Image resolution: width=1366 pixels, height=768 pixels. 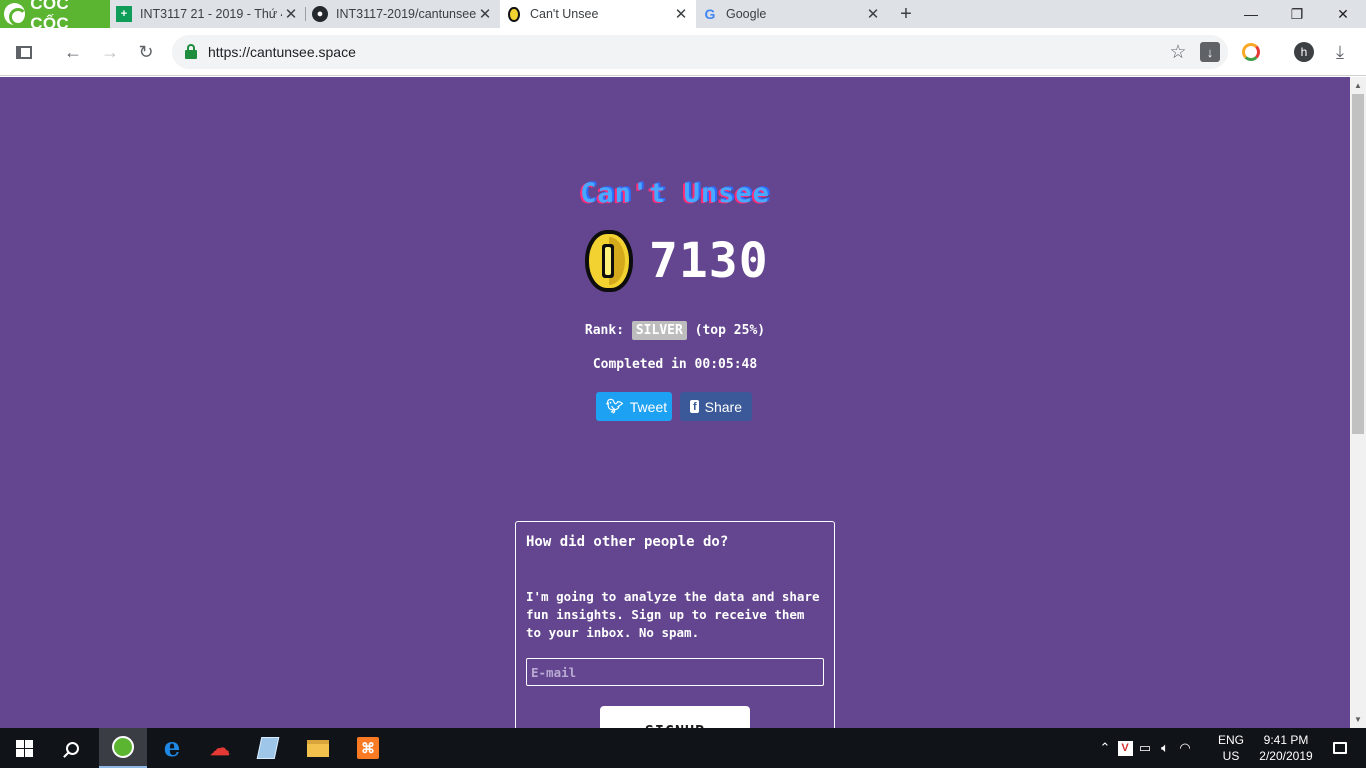 I want to click on browser-toolbar: ← → ↻ https://cantunsee.space ☆ ↓ h ⤓, so click(x=683, y=52).